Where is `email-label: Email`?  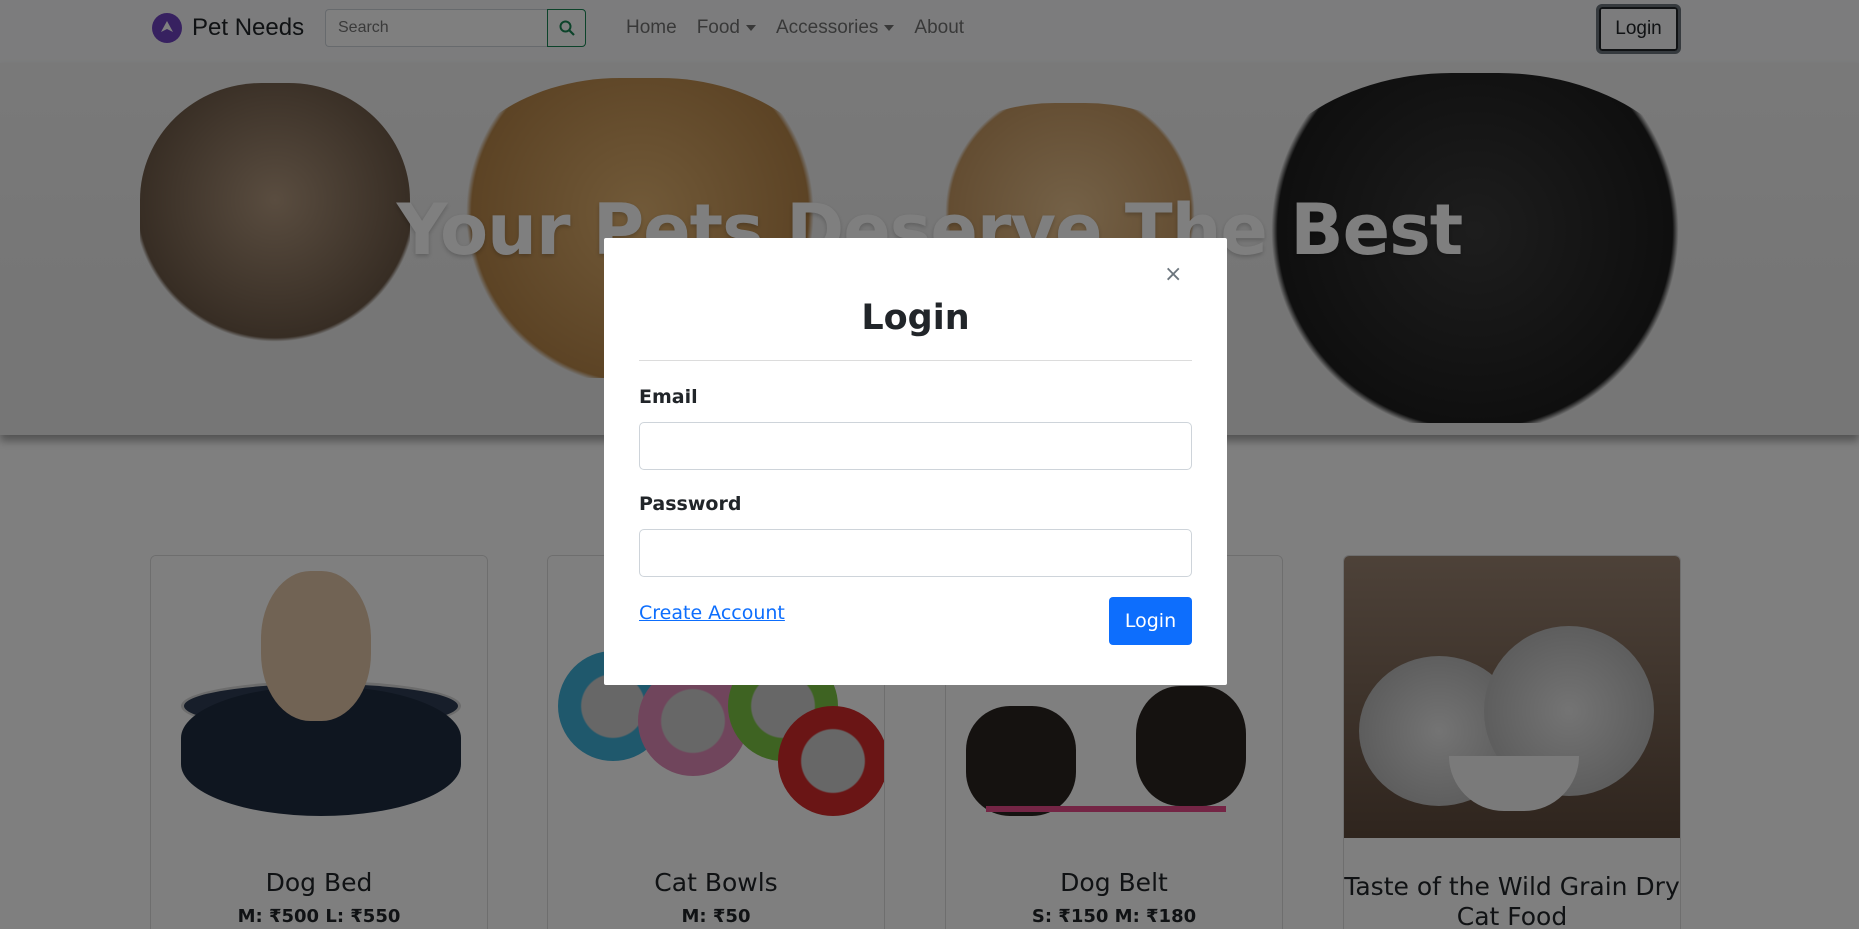
email-label: Email is located at coordinates (668, 397).